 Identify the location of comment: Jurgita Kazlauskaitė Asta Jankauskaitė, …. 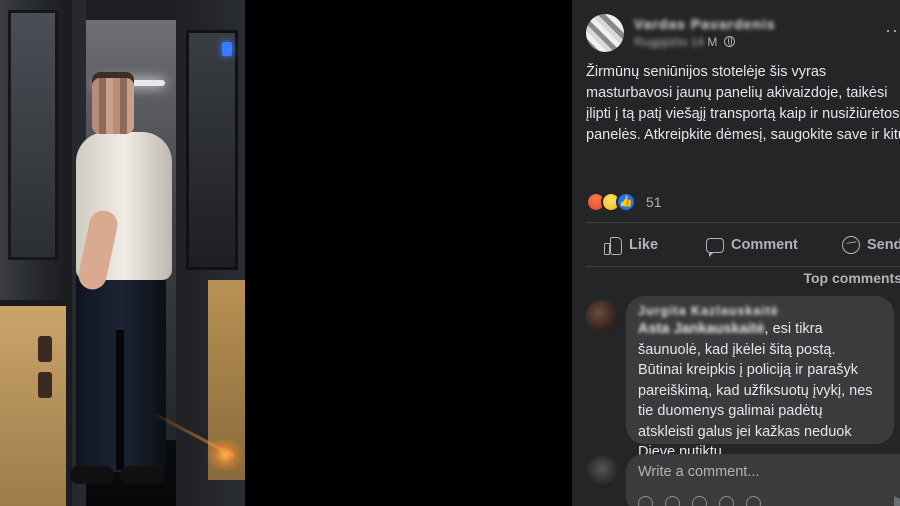
(743, 378).